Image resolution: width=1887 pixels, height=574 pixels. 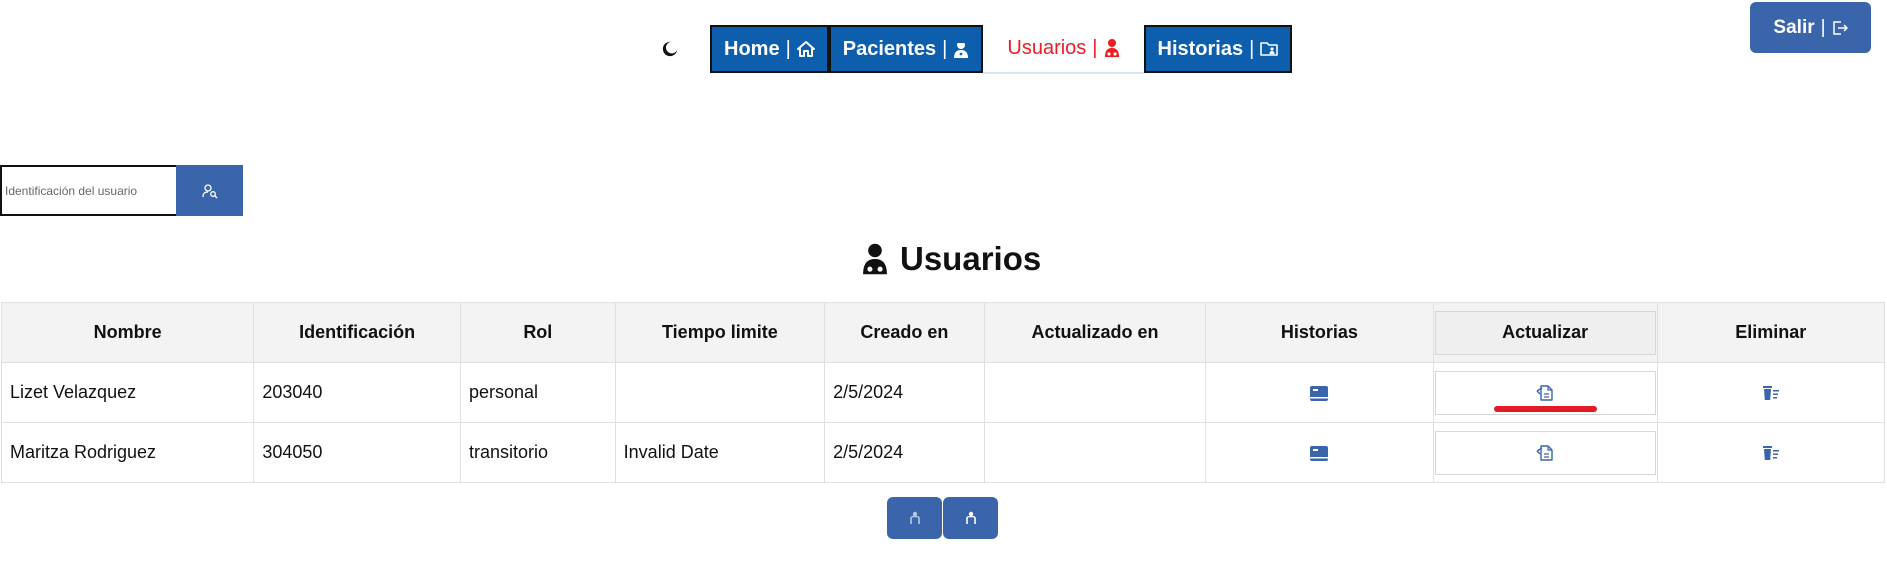 What do you see at coordinates (720, 392) in the screenshot?
I see `cell-tiempo-limite` at bounding box center [720, 392].